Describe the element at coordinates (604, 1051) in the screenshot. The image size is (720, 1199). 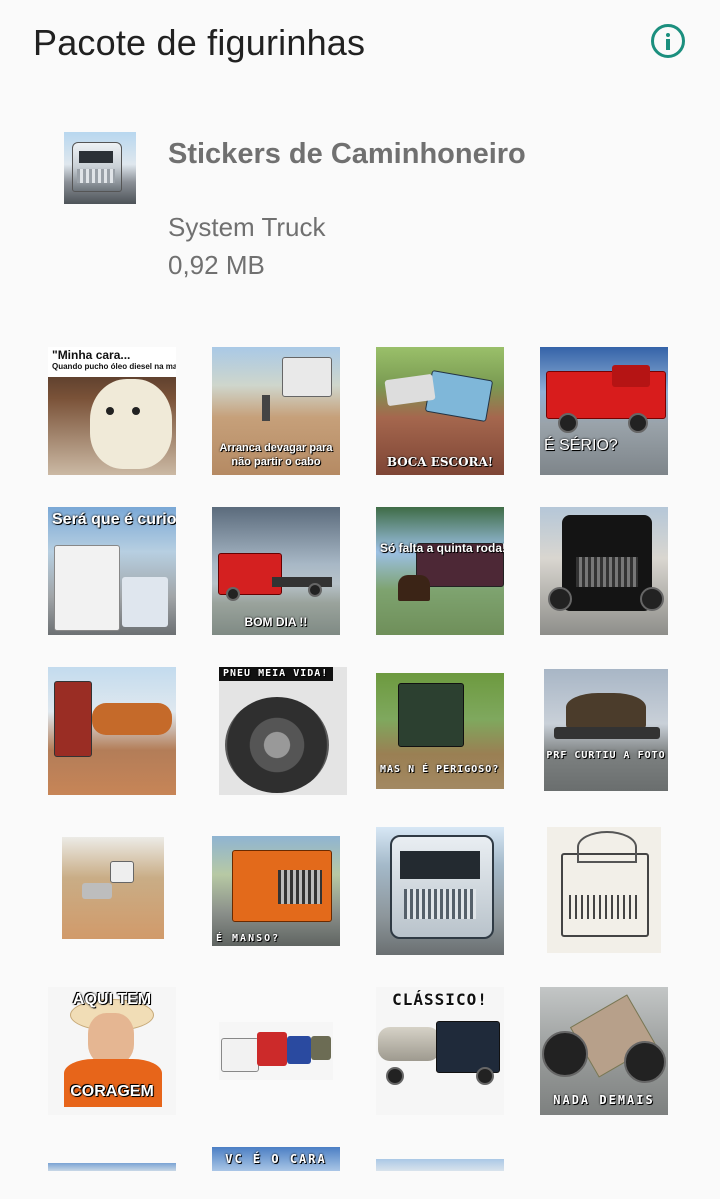
I see `sticker-nada-demais: NADA DEMAIS` at that location.